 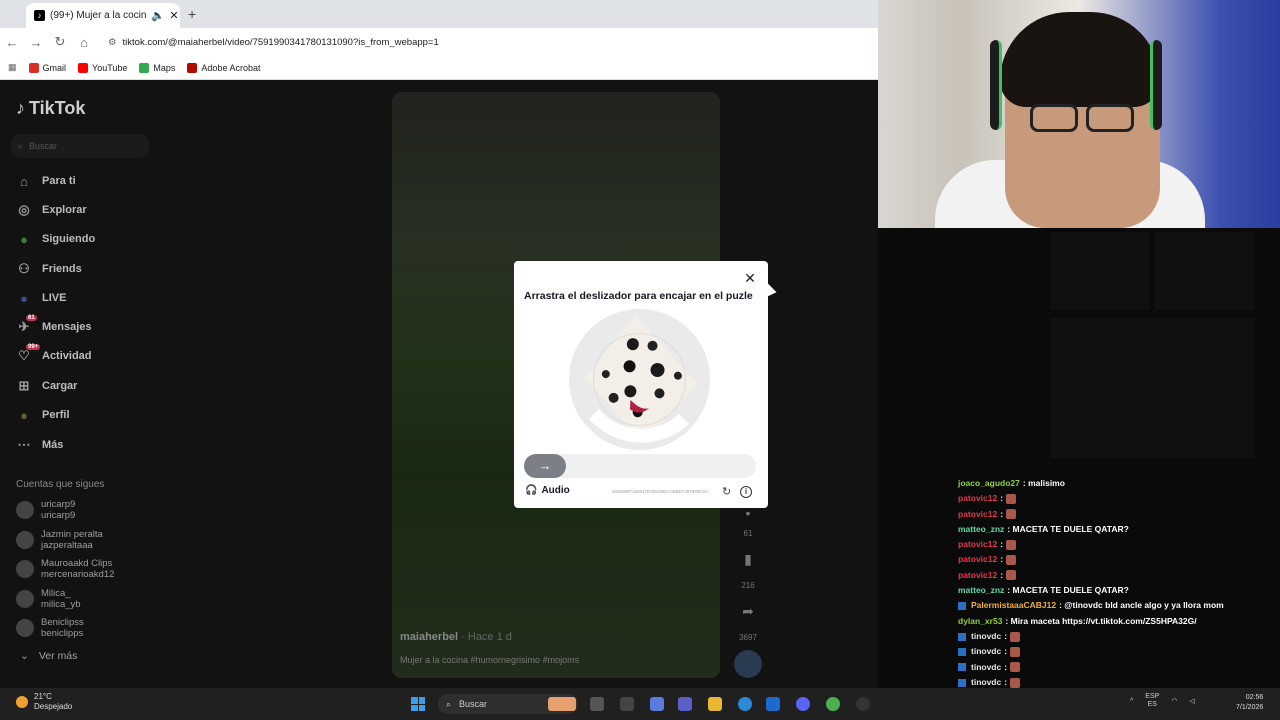 What do you see at coordinates (1174, 701) in the screenshot?
I see `wifi-icon: ◠` at bounding box center [1174, 701].